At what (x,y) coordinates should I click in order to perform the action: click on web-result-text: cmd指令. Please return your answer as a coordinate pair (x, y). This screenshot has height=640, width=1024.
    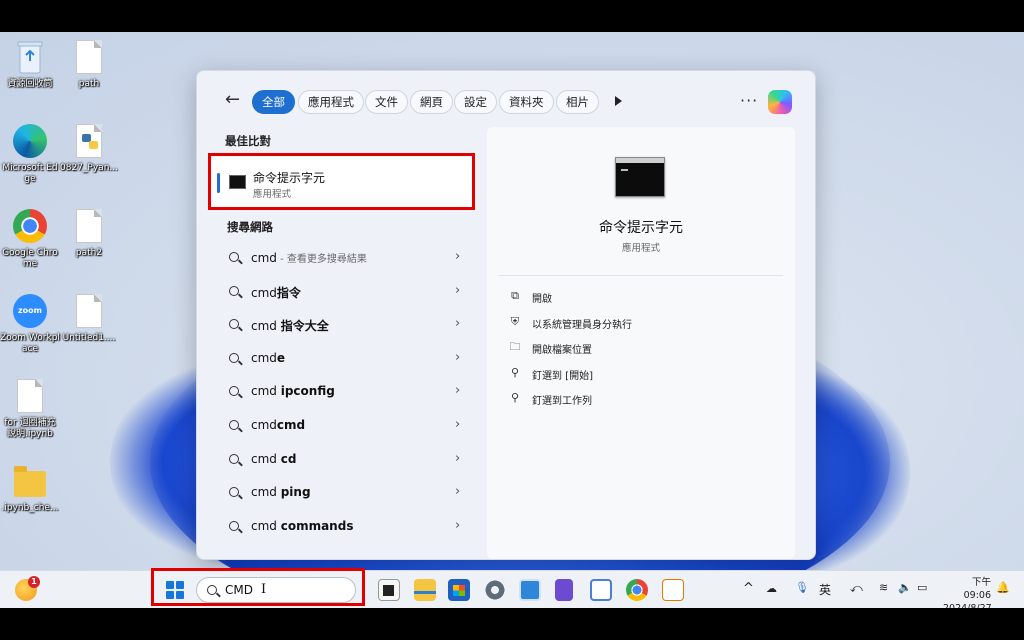
    Looking at the image, I should click on (276, 292).